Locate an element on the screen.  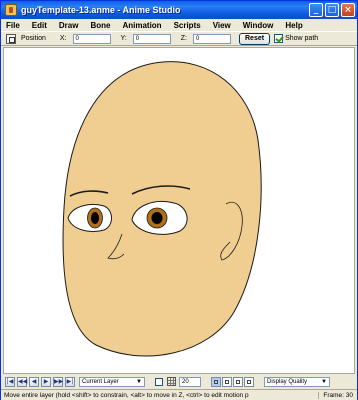
z-label: Z: is located at coordinates (183, 38).